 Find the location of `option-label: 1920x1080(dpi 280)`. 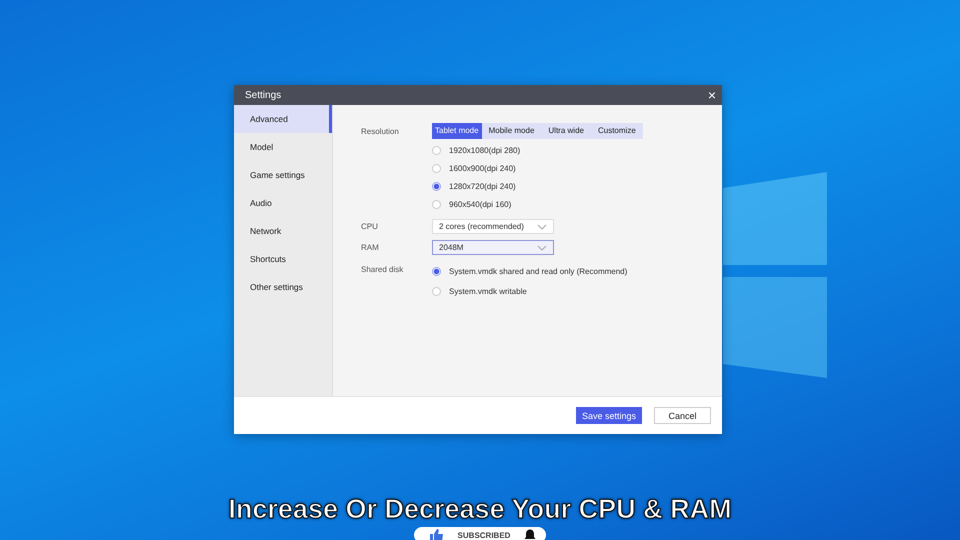

option-label: 1920x1080(dpi 280) is located at coordinates (484, 150).